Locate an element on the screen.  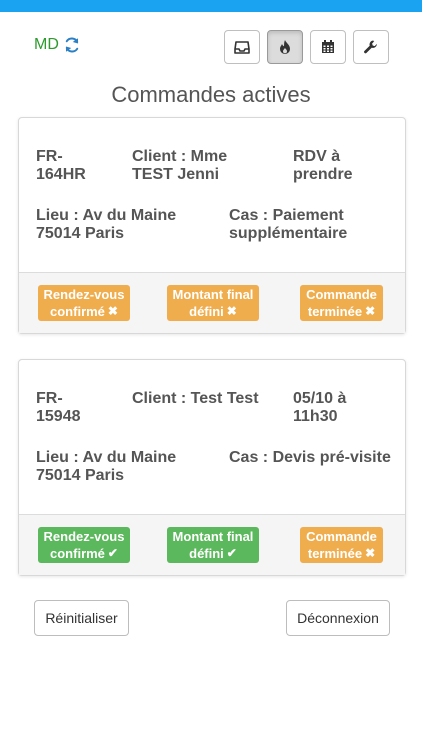
order-appointment: RDV à prendre is located at coordinates (323, 166).